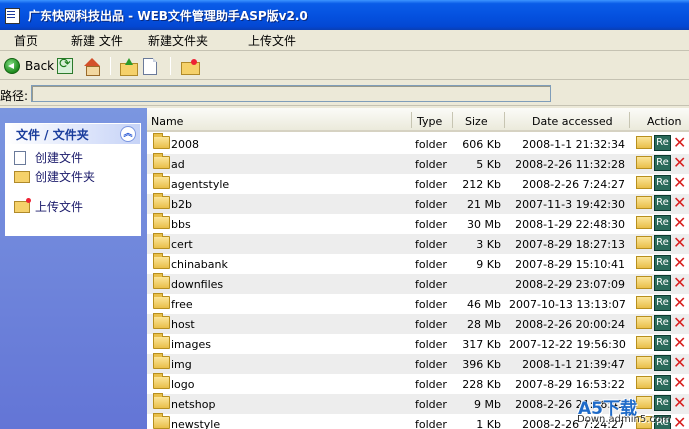 Image resolution: width=689 pixels, height=429 pixels. Describe the element at coordinates (185, 144) in the screenshot. I see `file-name: 2008` at that location.